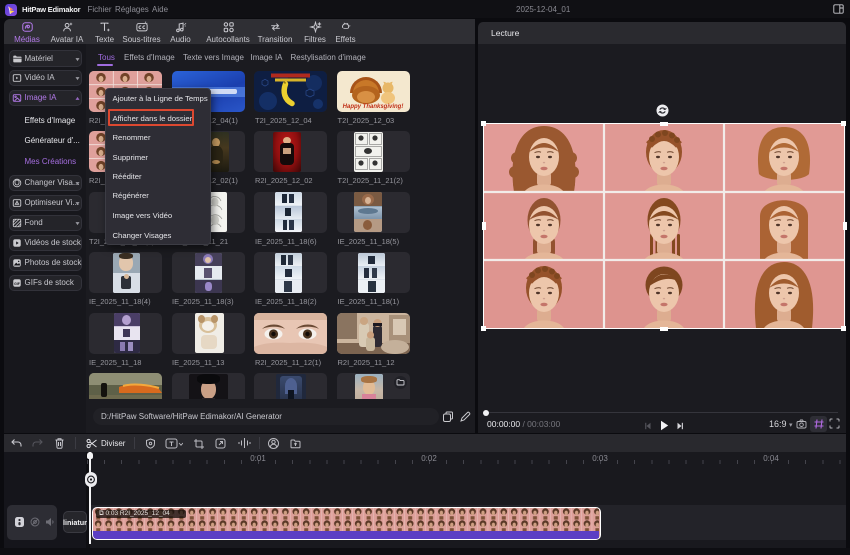 The height and width of the screenshot is (555, 850). Describe the element at coordinates (372, 107) in the screenshot. I see `svg-text: Happy Thanksgiving!` at that location.